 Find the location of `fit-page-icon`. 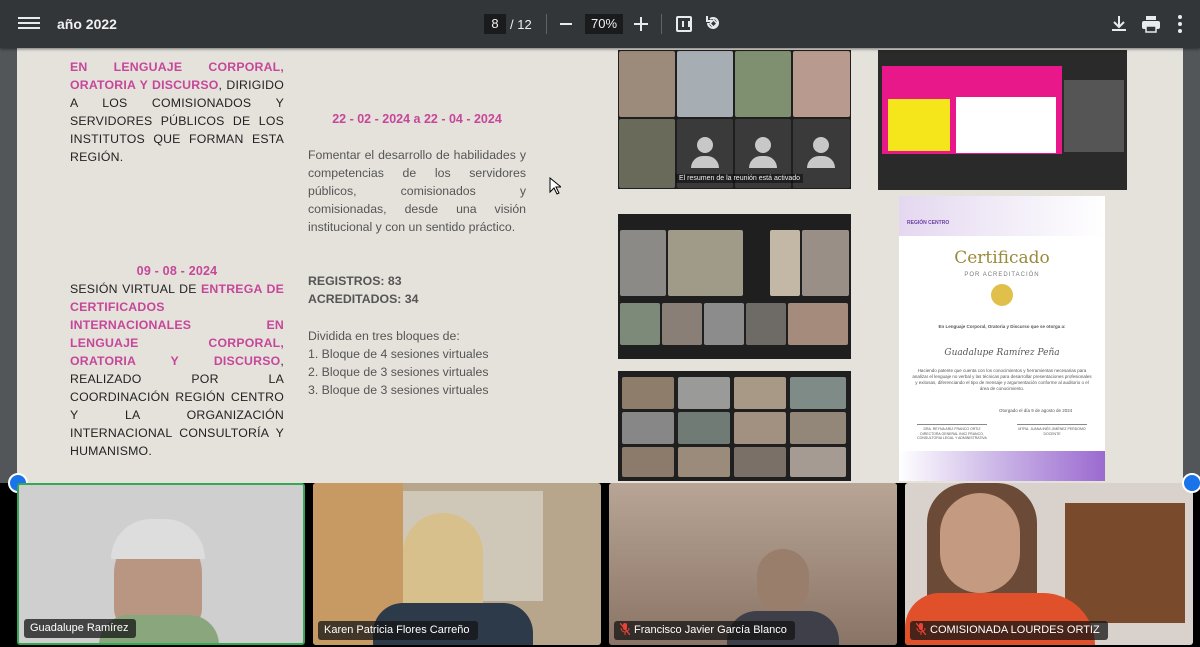

fit-page-icon is located at coordinates (684, 24).